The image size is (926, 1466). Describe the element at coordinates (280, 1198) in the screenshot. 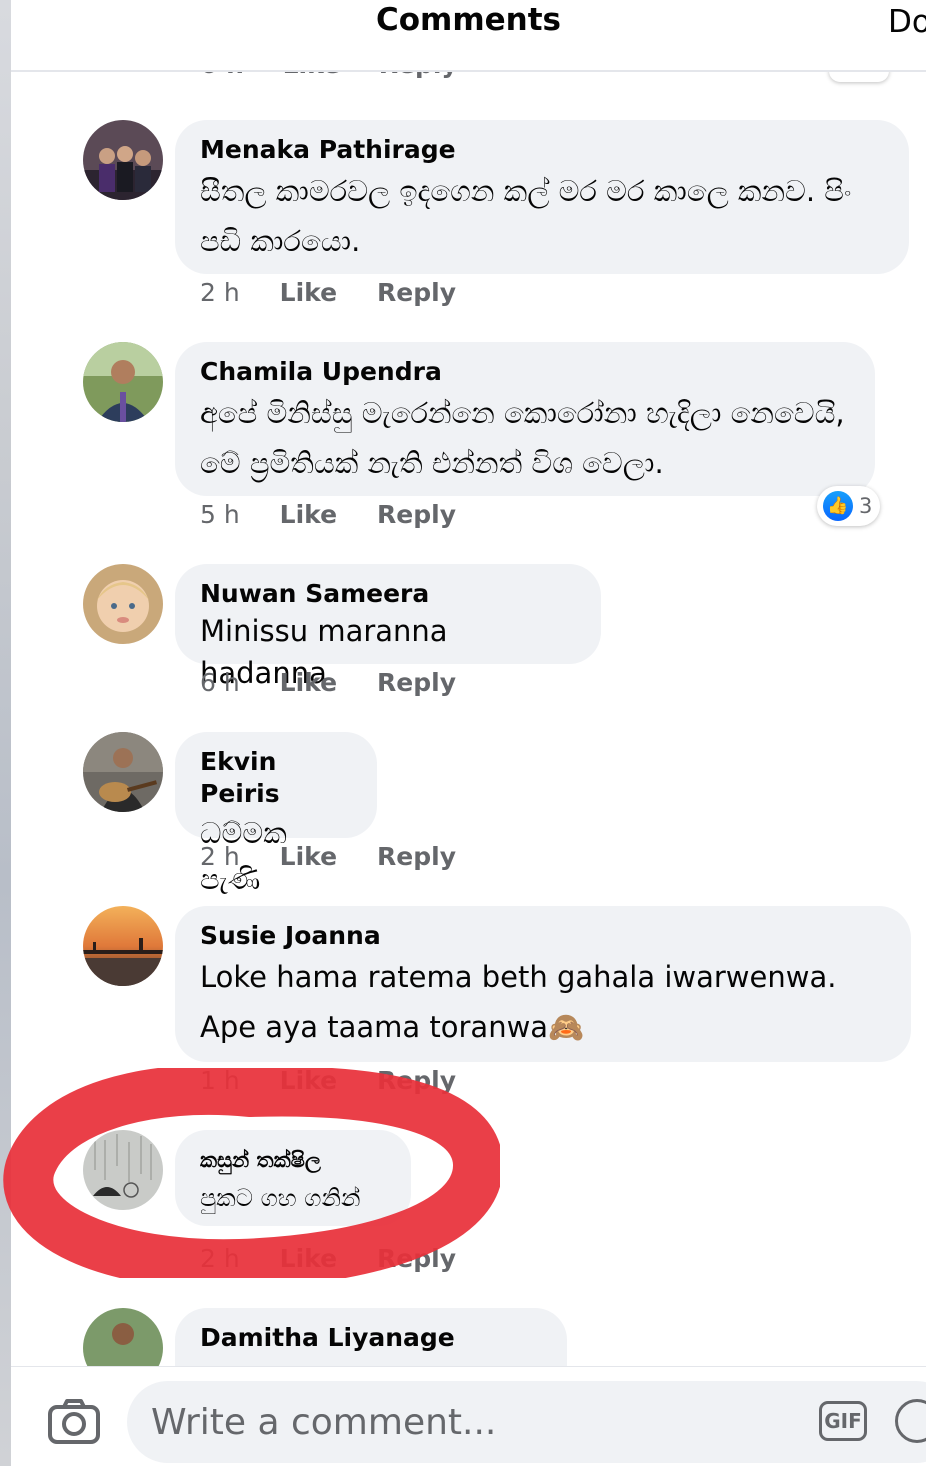

I see `comment-text: පුකට ගහ ගනින්` at that location.